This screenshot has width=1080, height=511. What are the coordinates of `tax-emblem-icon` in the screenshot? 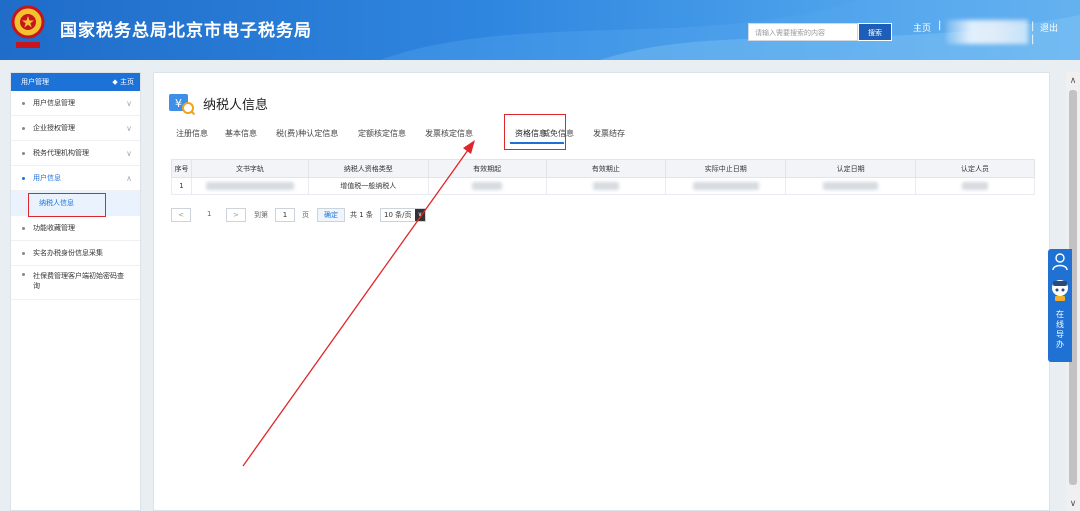 It's located at (28, 26).